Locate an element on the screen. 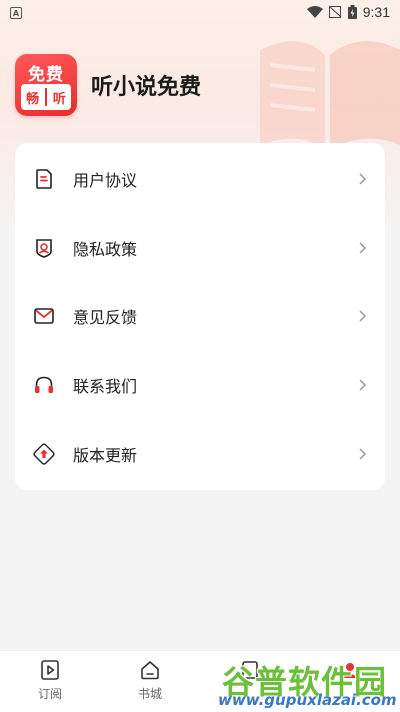 Image resolution: width=400 pixels, height=712 pixels. menu-label-version-update: 版本更新 is located at coordinates (105, 455).